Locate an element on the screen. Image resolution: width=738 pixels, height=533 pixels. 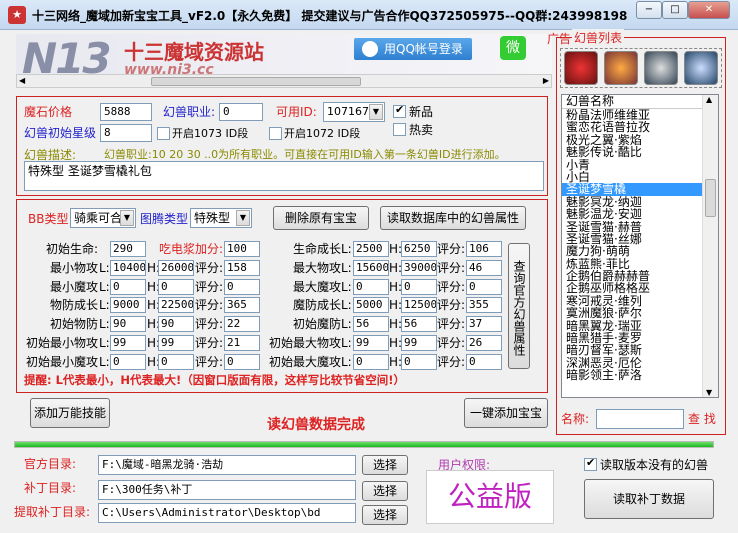
attr-min-input: 90 is located at coordinates (128, 324).